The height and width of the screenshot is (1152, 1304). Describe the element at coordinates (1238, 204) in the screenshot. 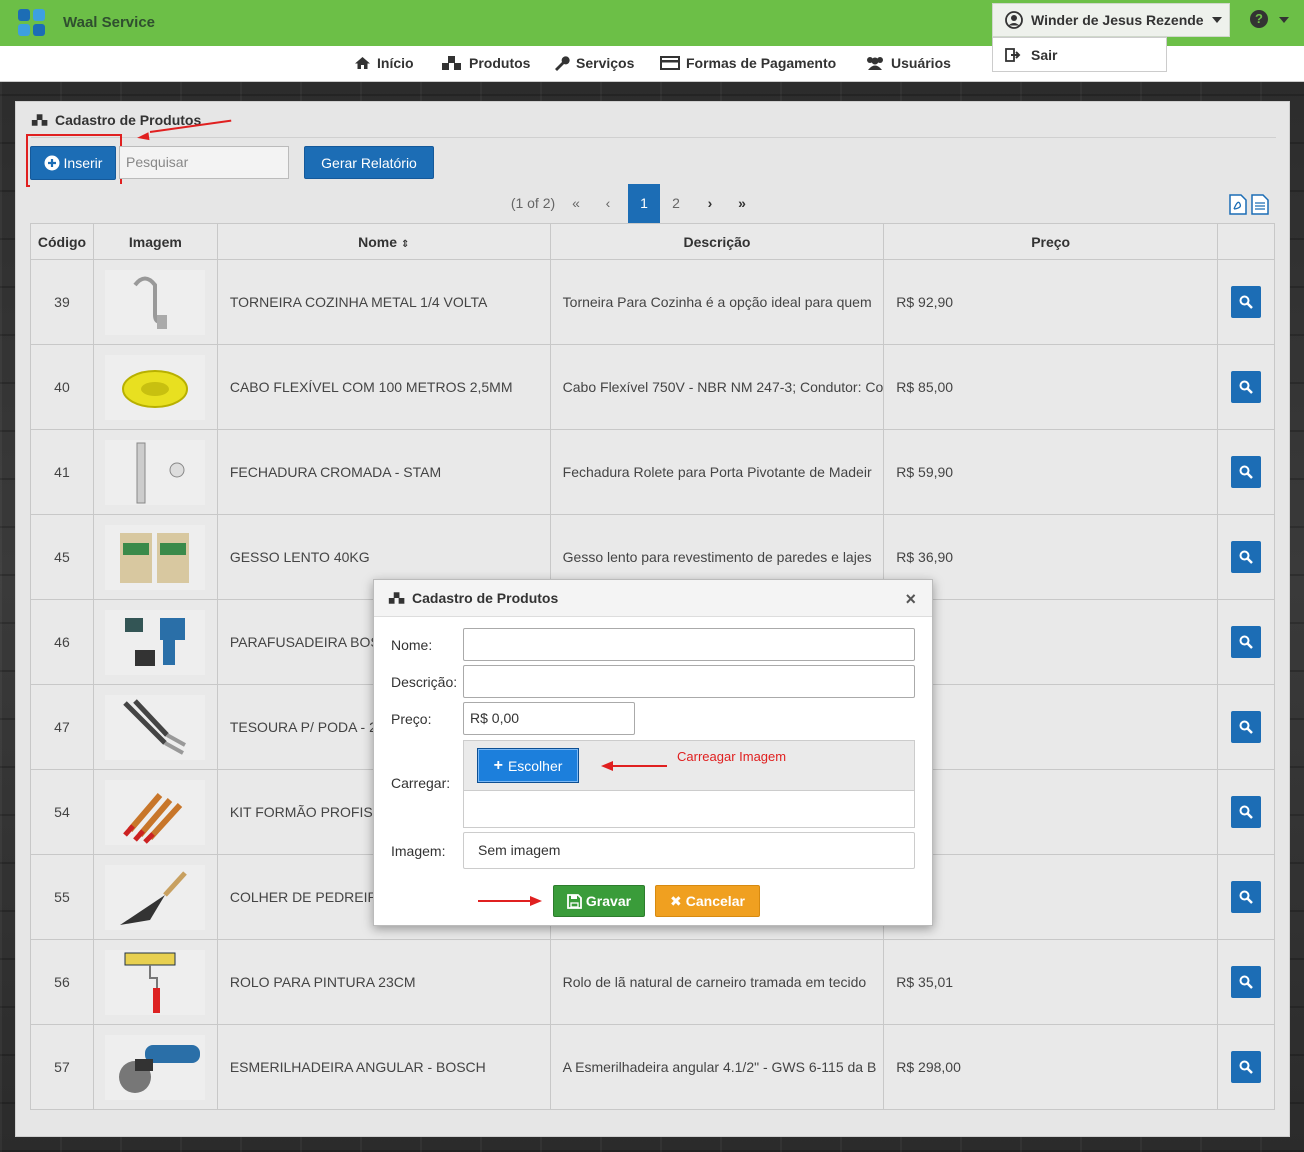

I see `export-pdf-icon` at that location.